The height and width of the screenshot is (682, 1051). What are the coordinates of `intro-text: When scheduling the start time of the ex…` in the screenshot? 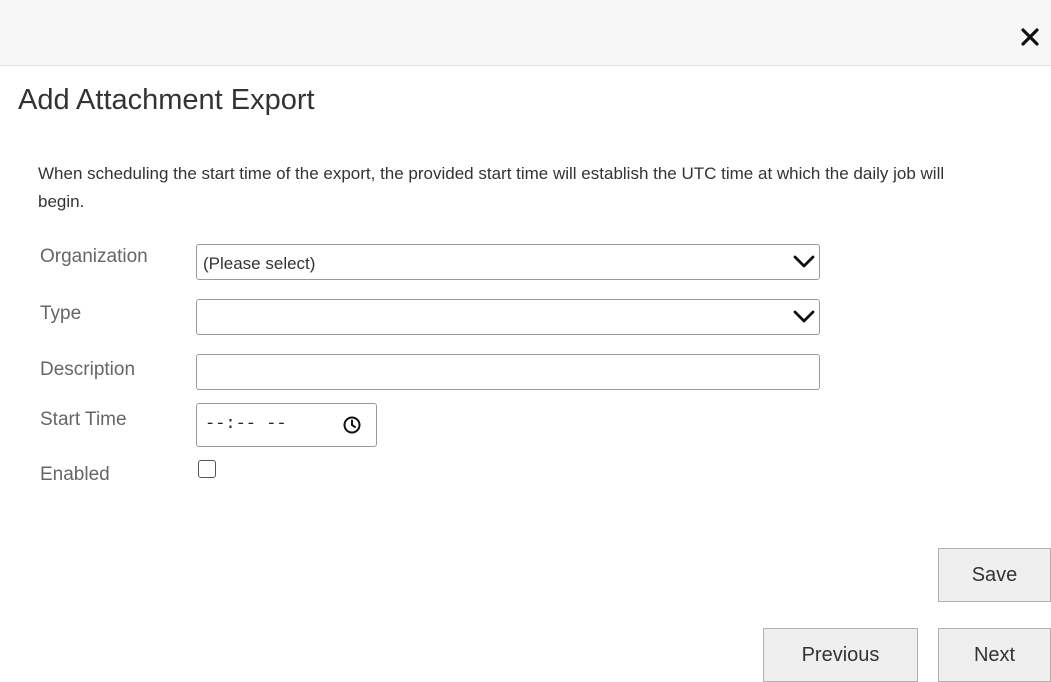 It's located at (491, 187).